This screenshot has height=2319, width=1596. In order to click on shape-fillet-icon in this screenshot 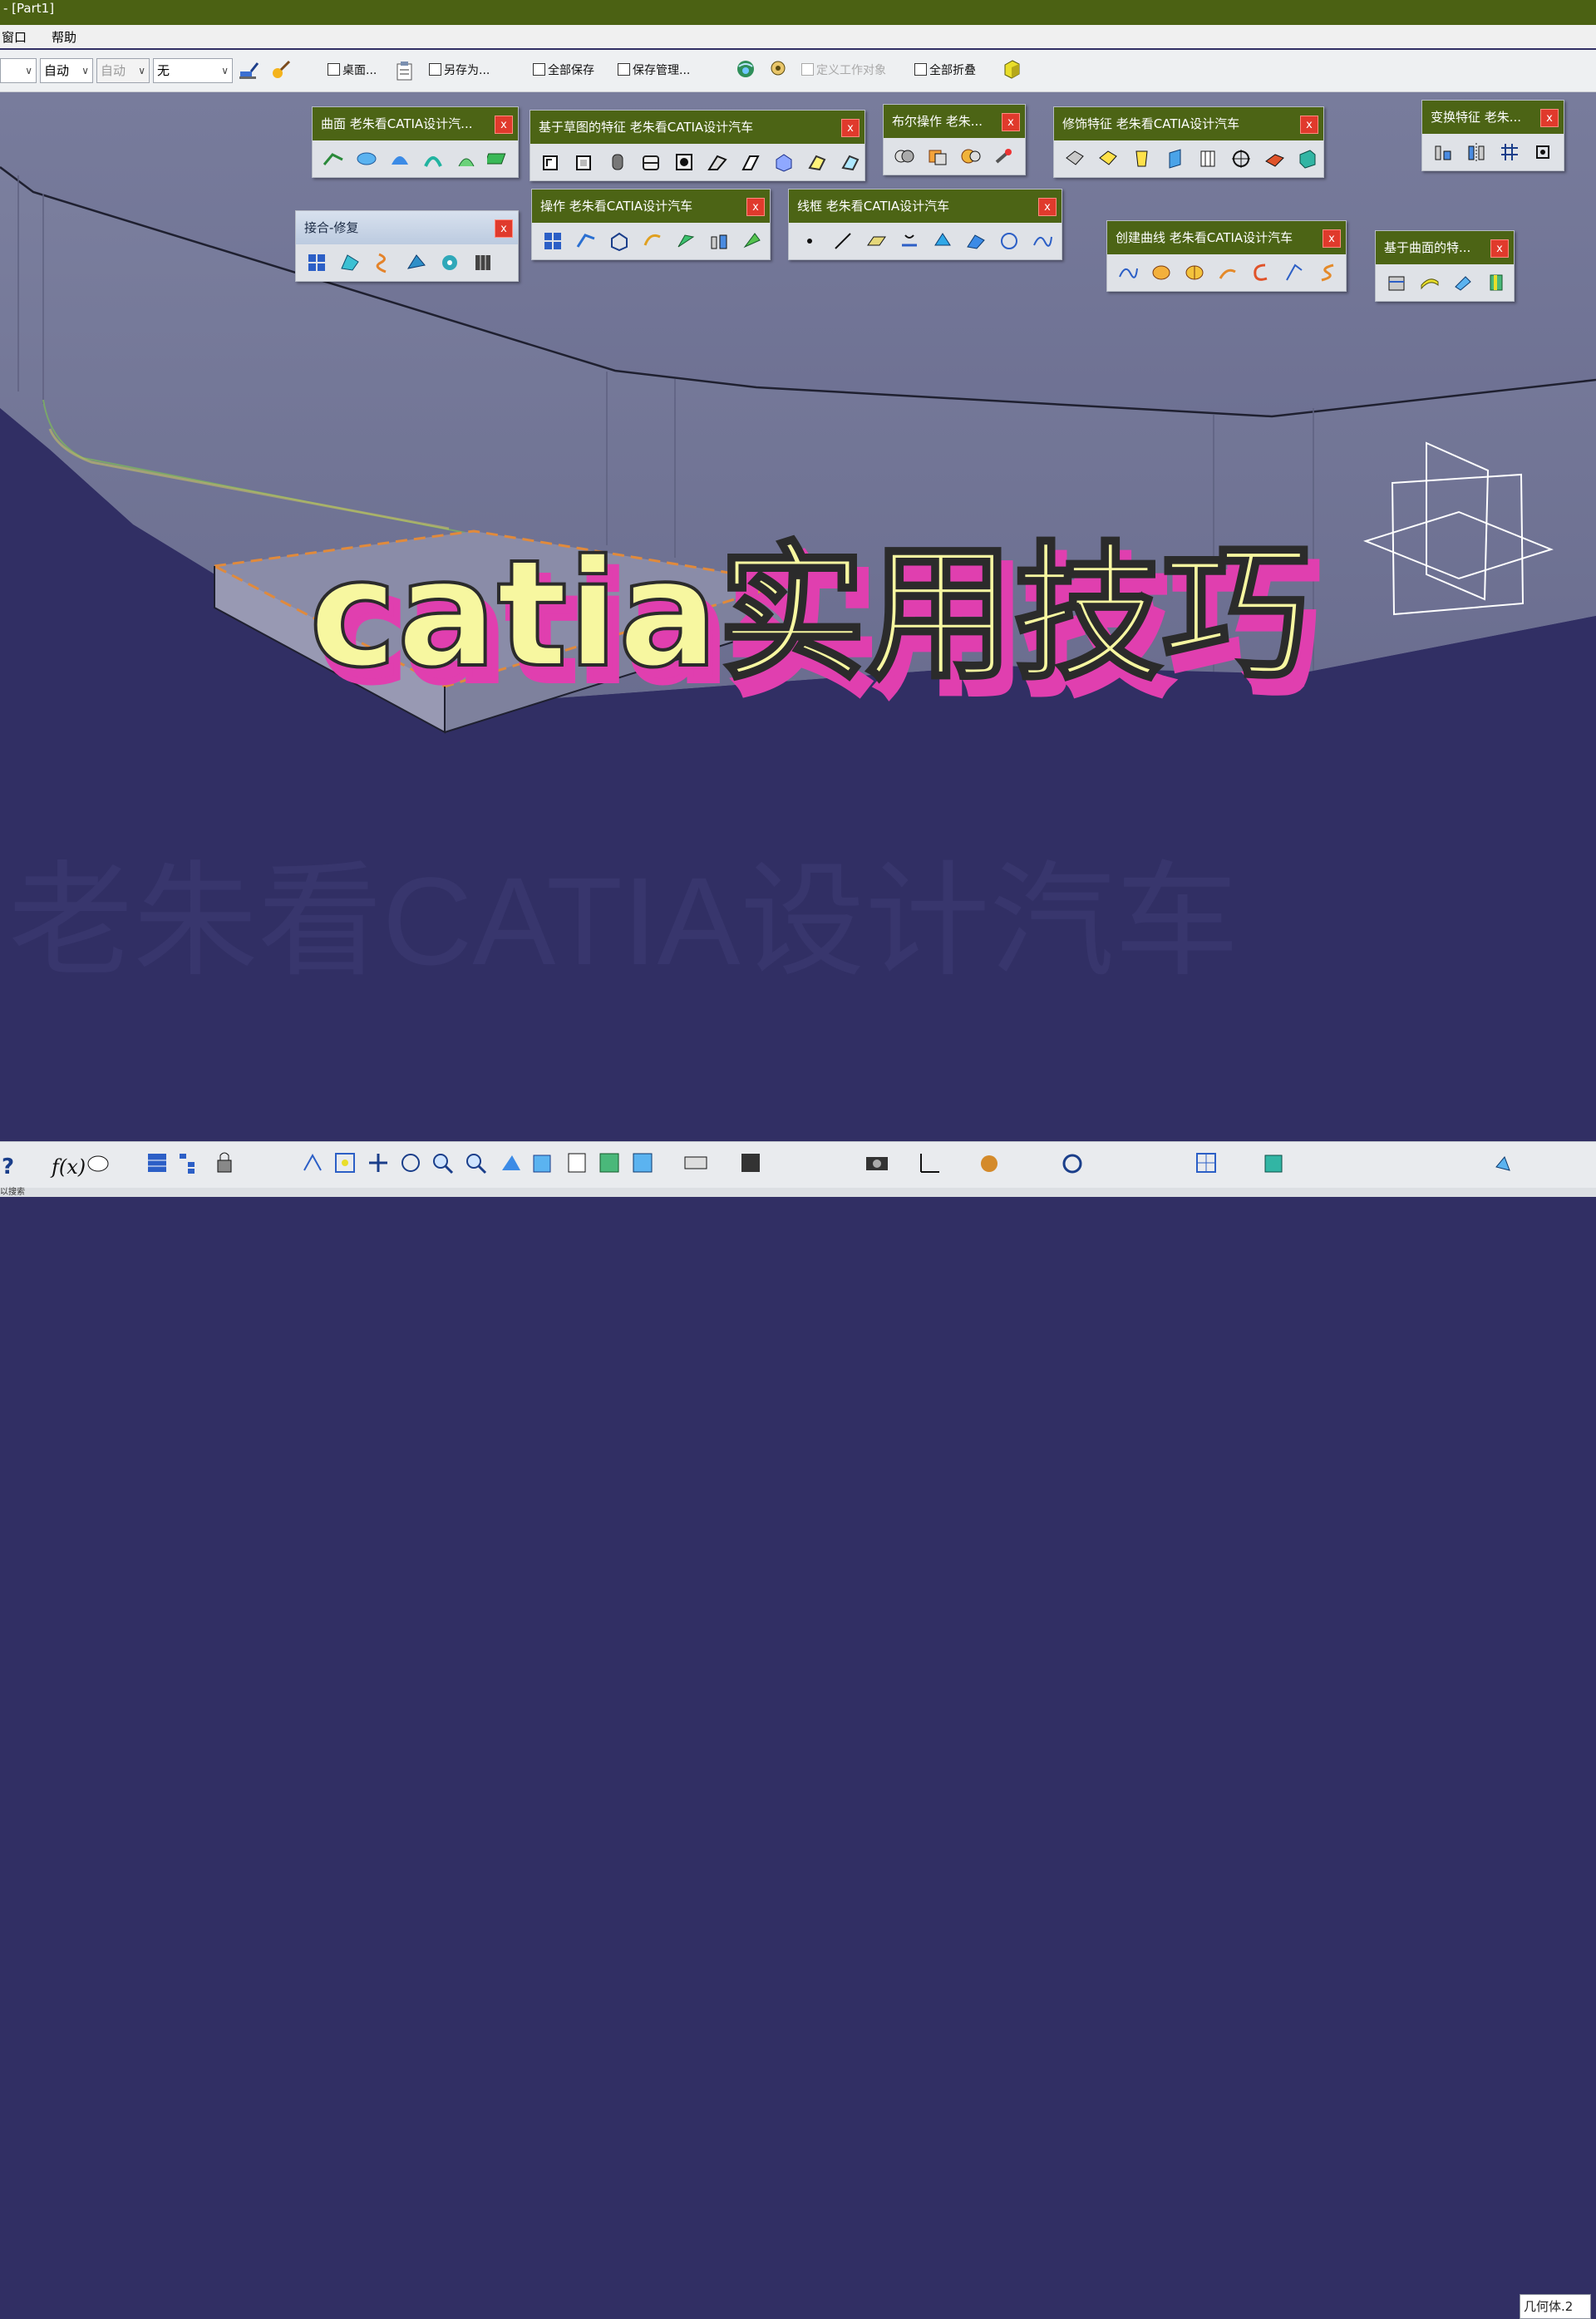, I will do `click(685, 241)`.